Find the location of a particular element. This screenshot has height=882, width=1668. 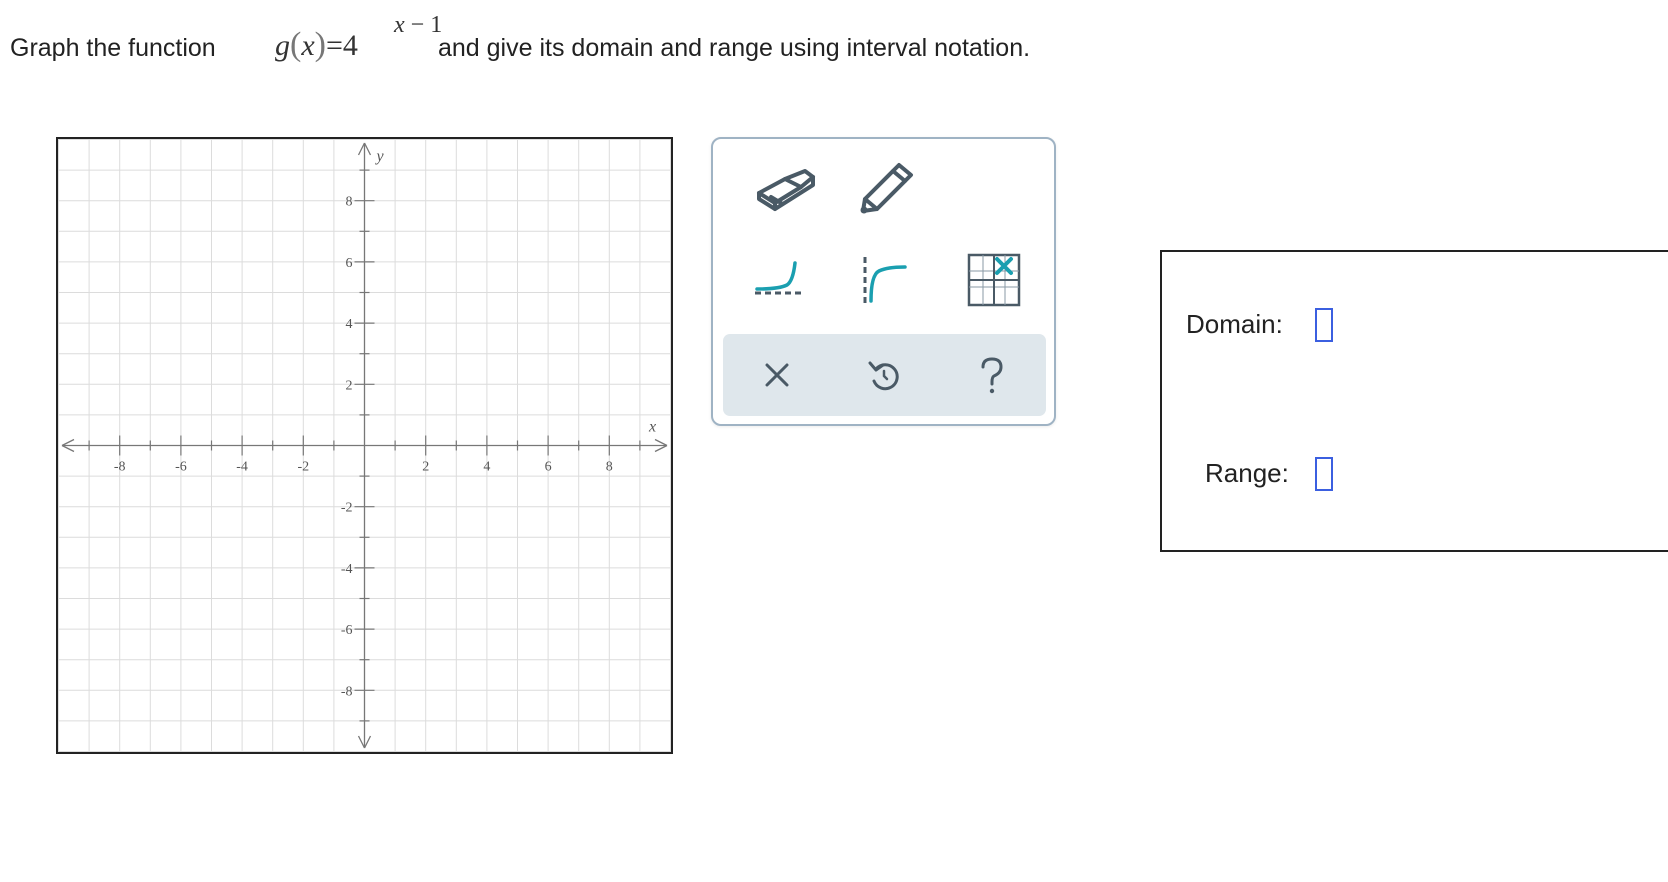

y-tick-label: 8 is located at coordinates (349, 202).